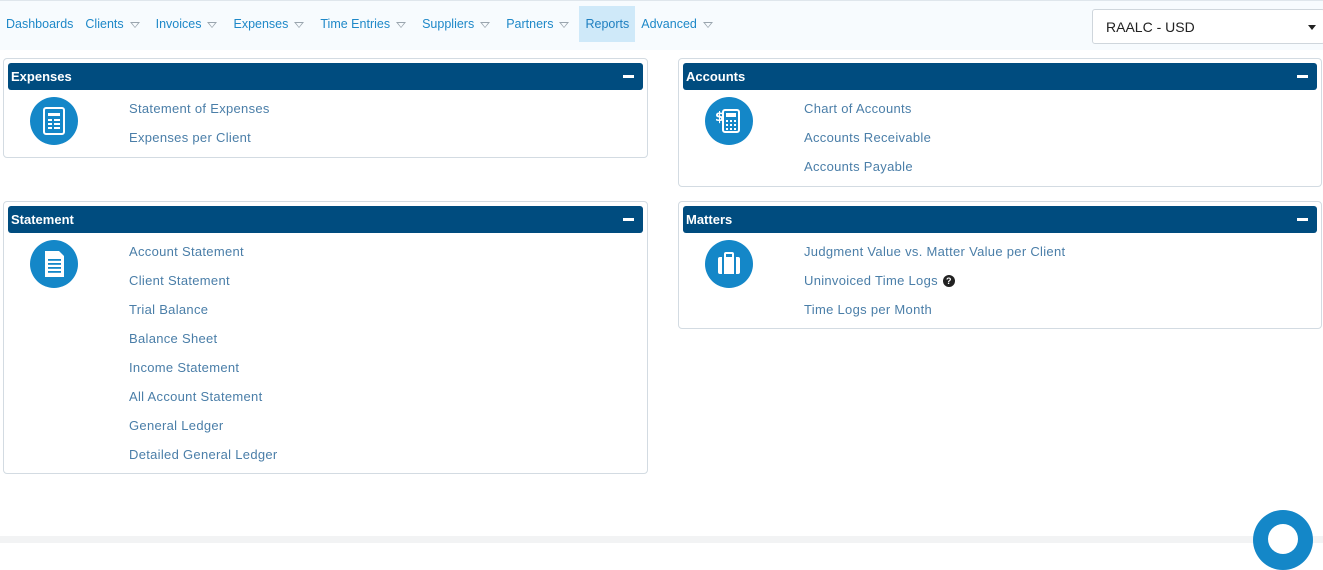  What do you see at coordinates (1207, 26) in the screenshot?
I see `company-currency-select: RAALC - USD` at bounding box center [1207, 26].